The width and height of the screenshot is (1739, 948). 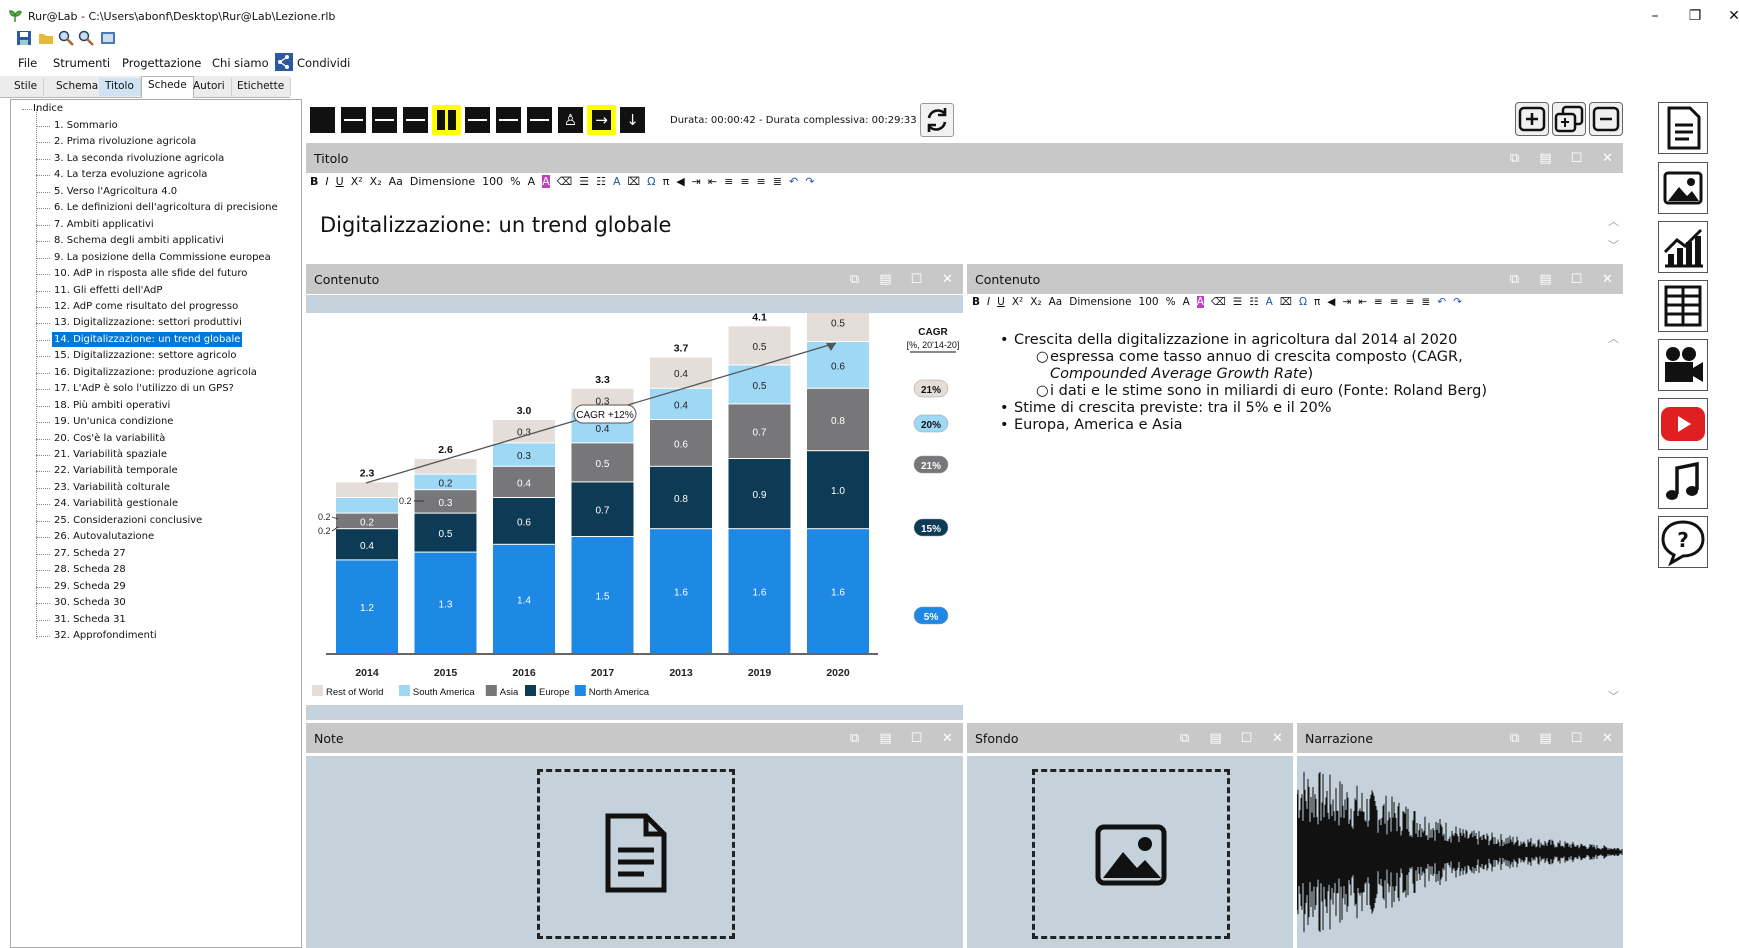 I want to click on menu-chi-siamo: Chi siamo, so click(x=240, y=63).